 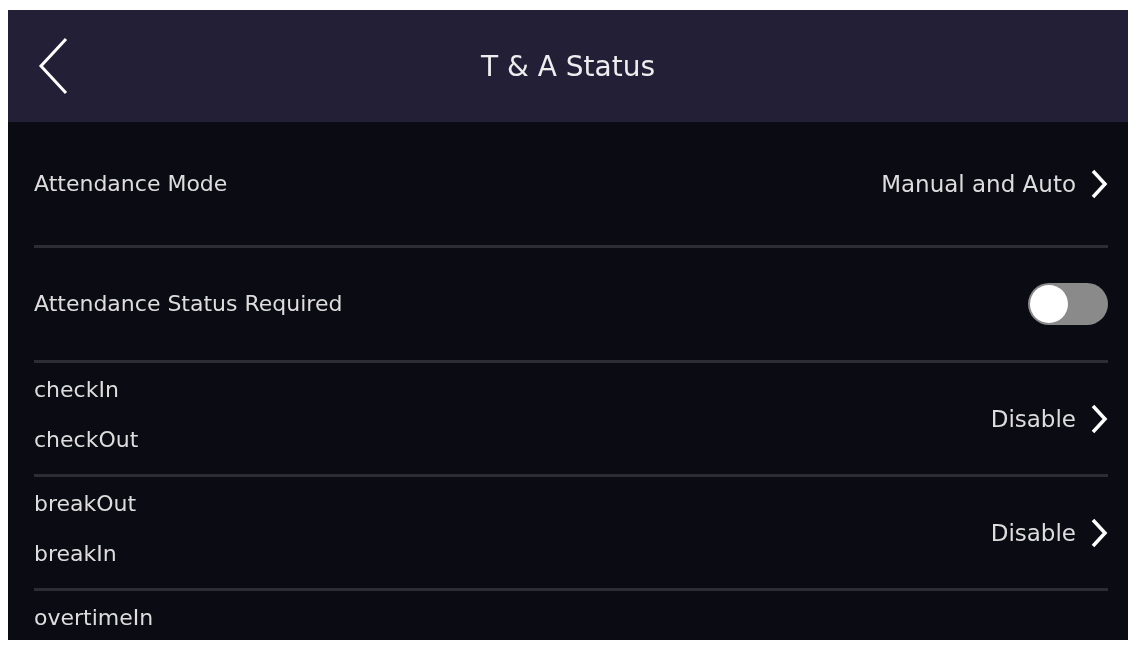 What do you see at coordinates (1068, 304) in the screenshot?
I see `toggle-switch` at bounding box center [1068, 304].